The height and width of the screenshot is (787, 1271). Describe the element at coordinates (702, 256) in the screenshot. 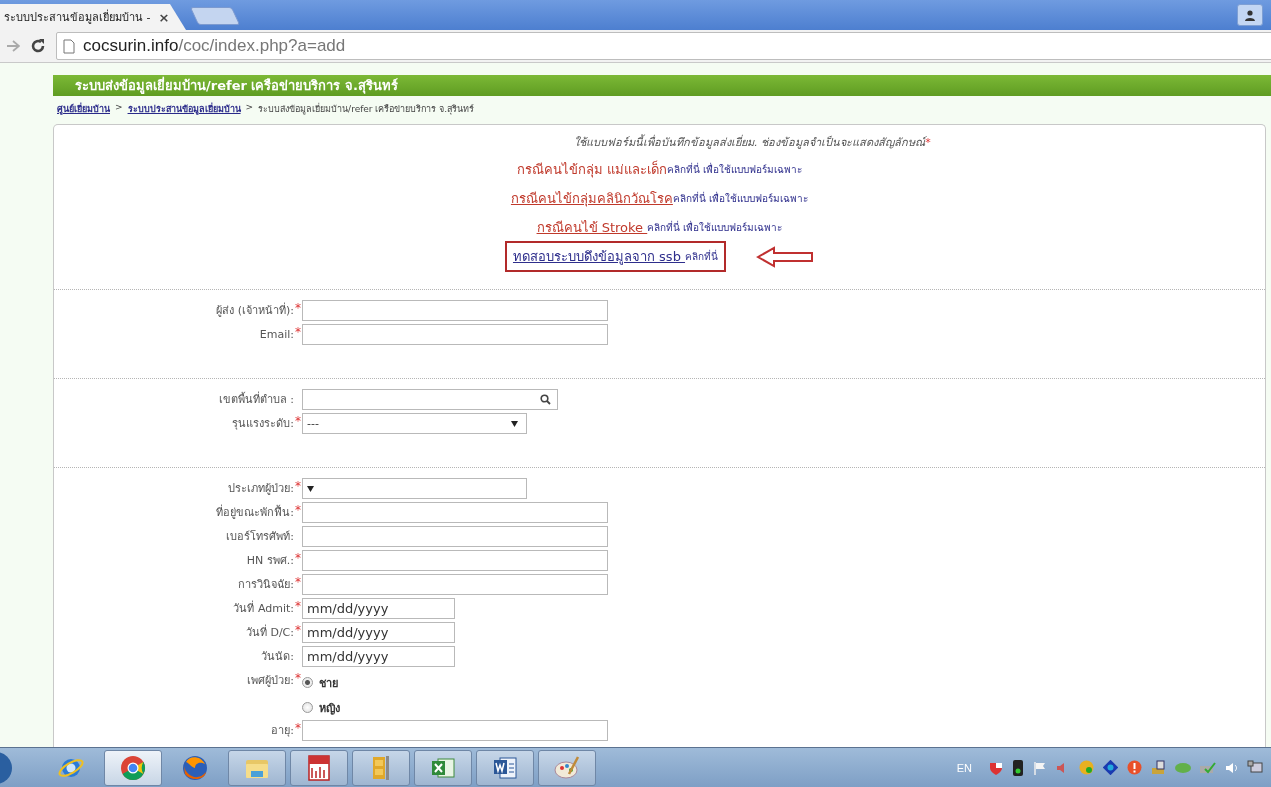

I see `link-suffix: คลิกที่นี่` at that location.